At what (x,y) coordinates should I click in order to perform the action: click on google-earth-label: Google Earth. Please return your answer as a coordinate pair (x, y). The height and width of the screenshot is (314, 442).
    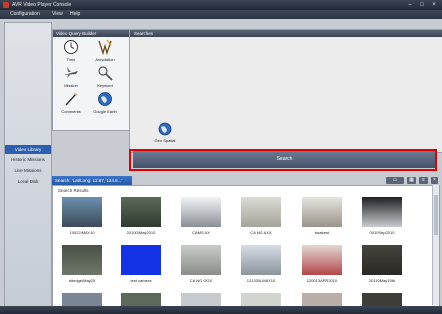
    Looking at the image, I should click on (105, 111).